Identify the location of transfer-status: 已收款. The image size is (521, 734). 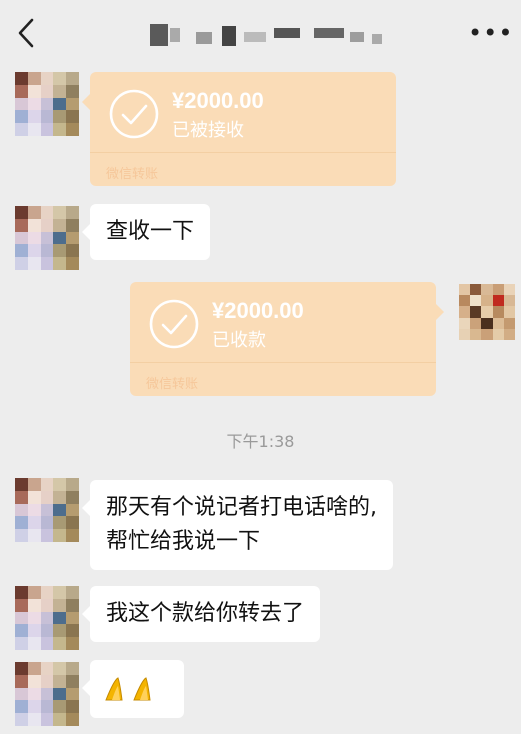
(239, 340).